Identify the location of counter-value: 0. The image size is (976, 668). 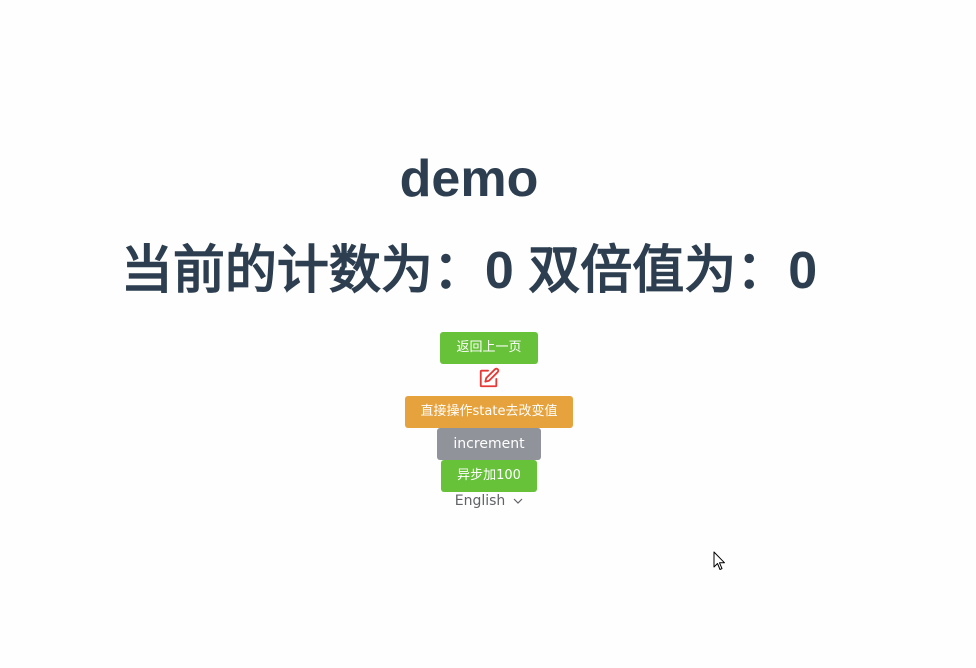
(499, 271).